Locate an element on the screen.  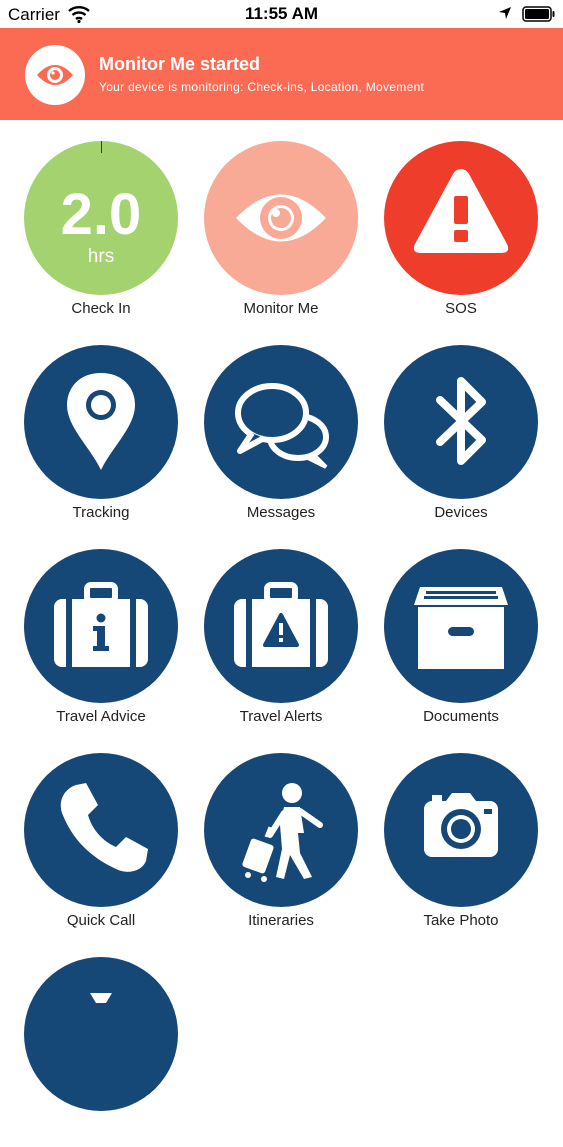
tile-travel-alerts: Travel Alerts is located at coordinates (281, 644).